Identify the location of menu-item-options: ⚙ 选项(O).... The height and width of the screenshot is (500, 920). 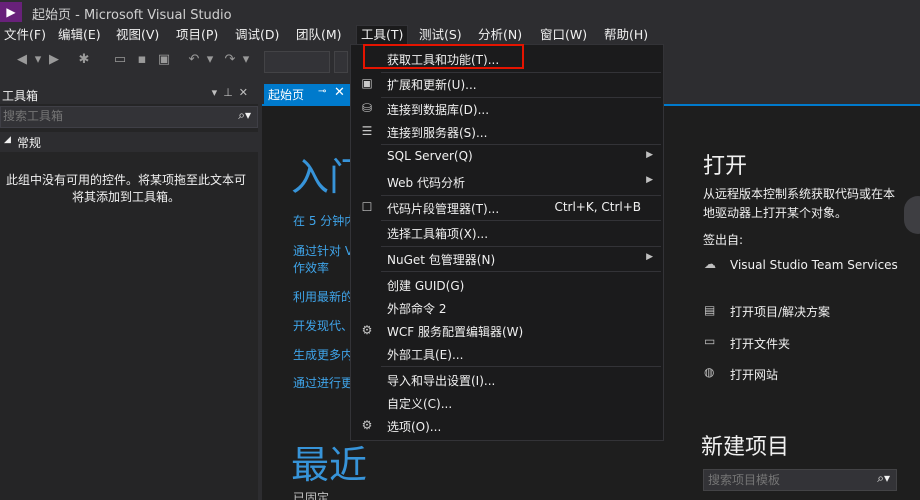
(507, 426).